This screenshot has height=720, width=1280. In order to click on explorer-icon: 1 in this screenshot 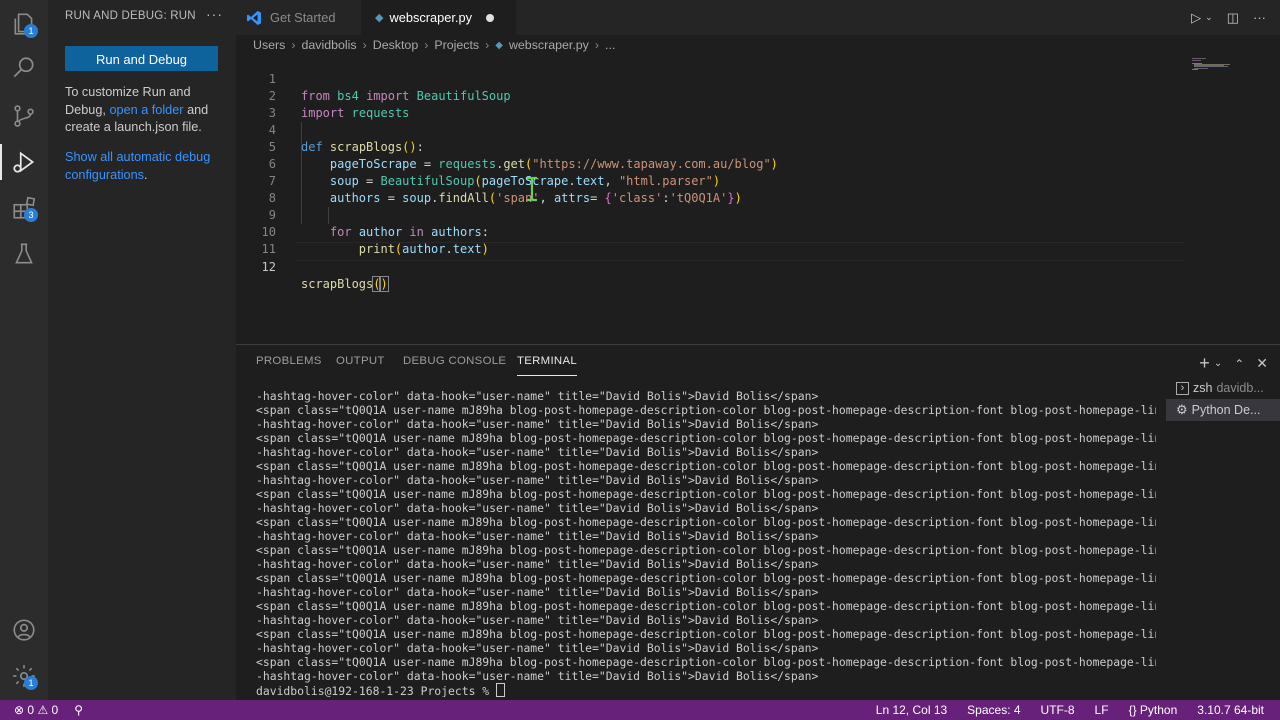, I will do `click(24, 24)`.